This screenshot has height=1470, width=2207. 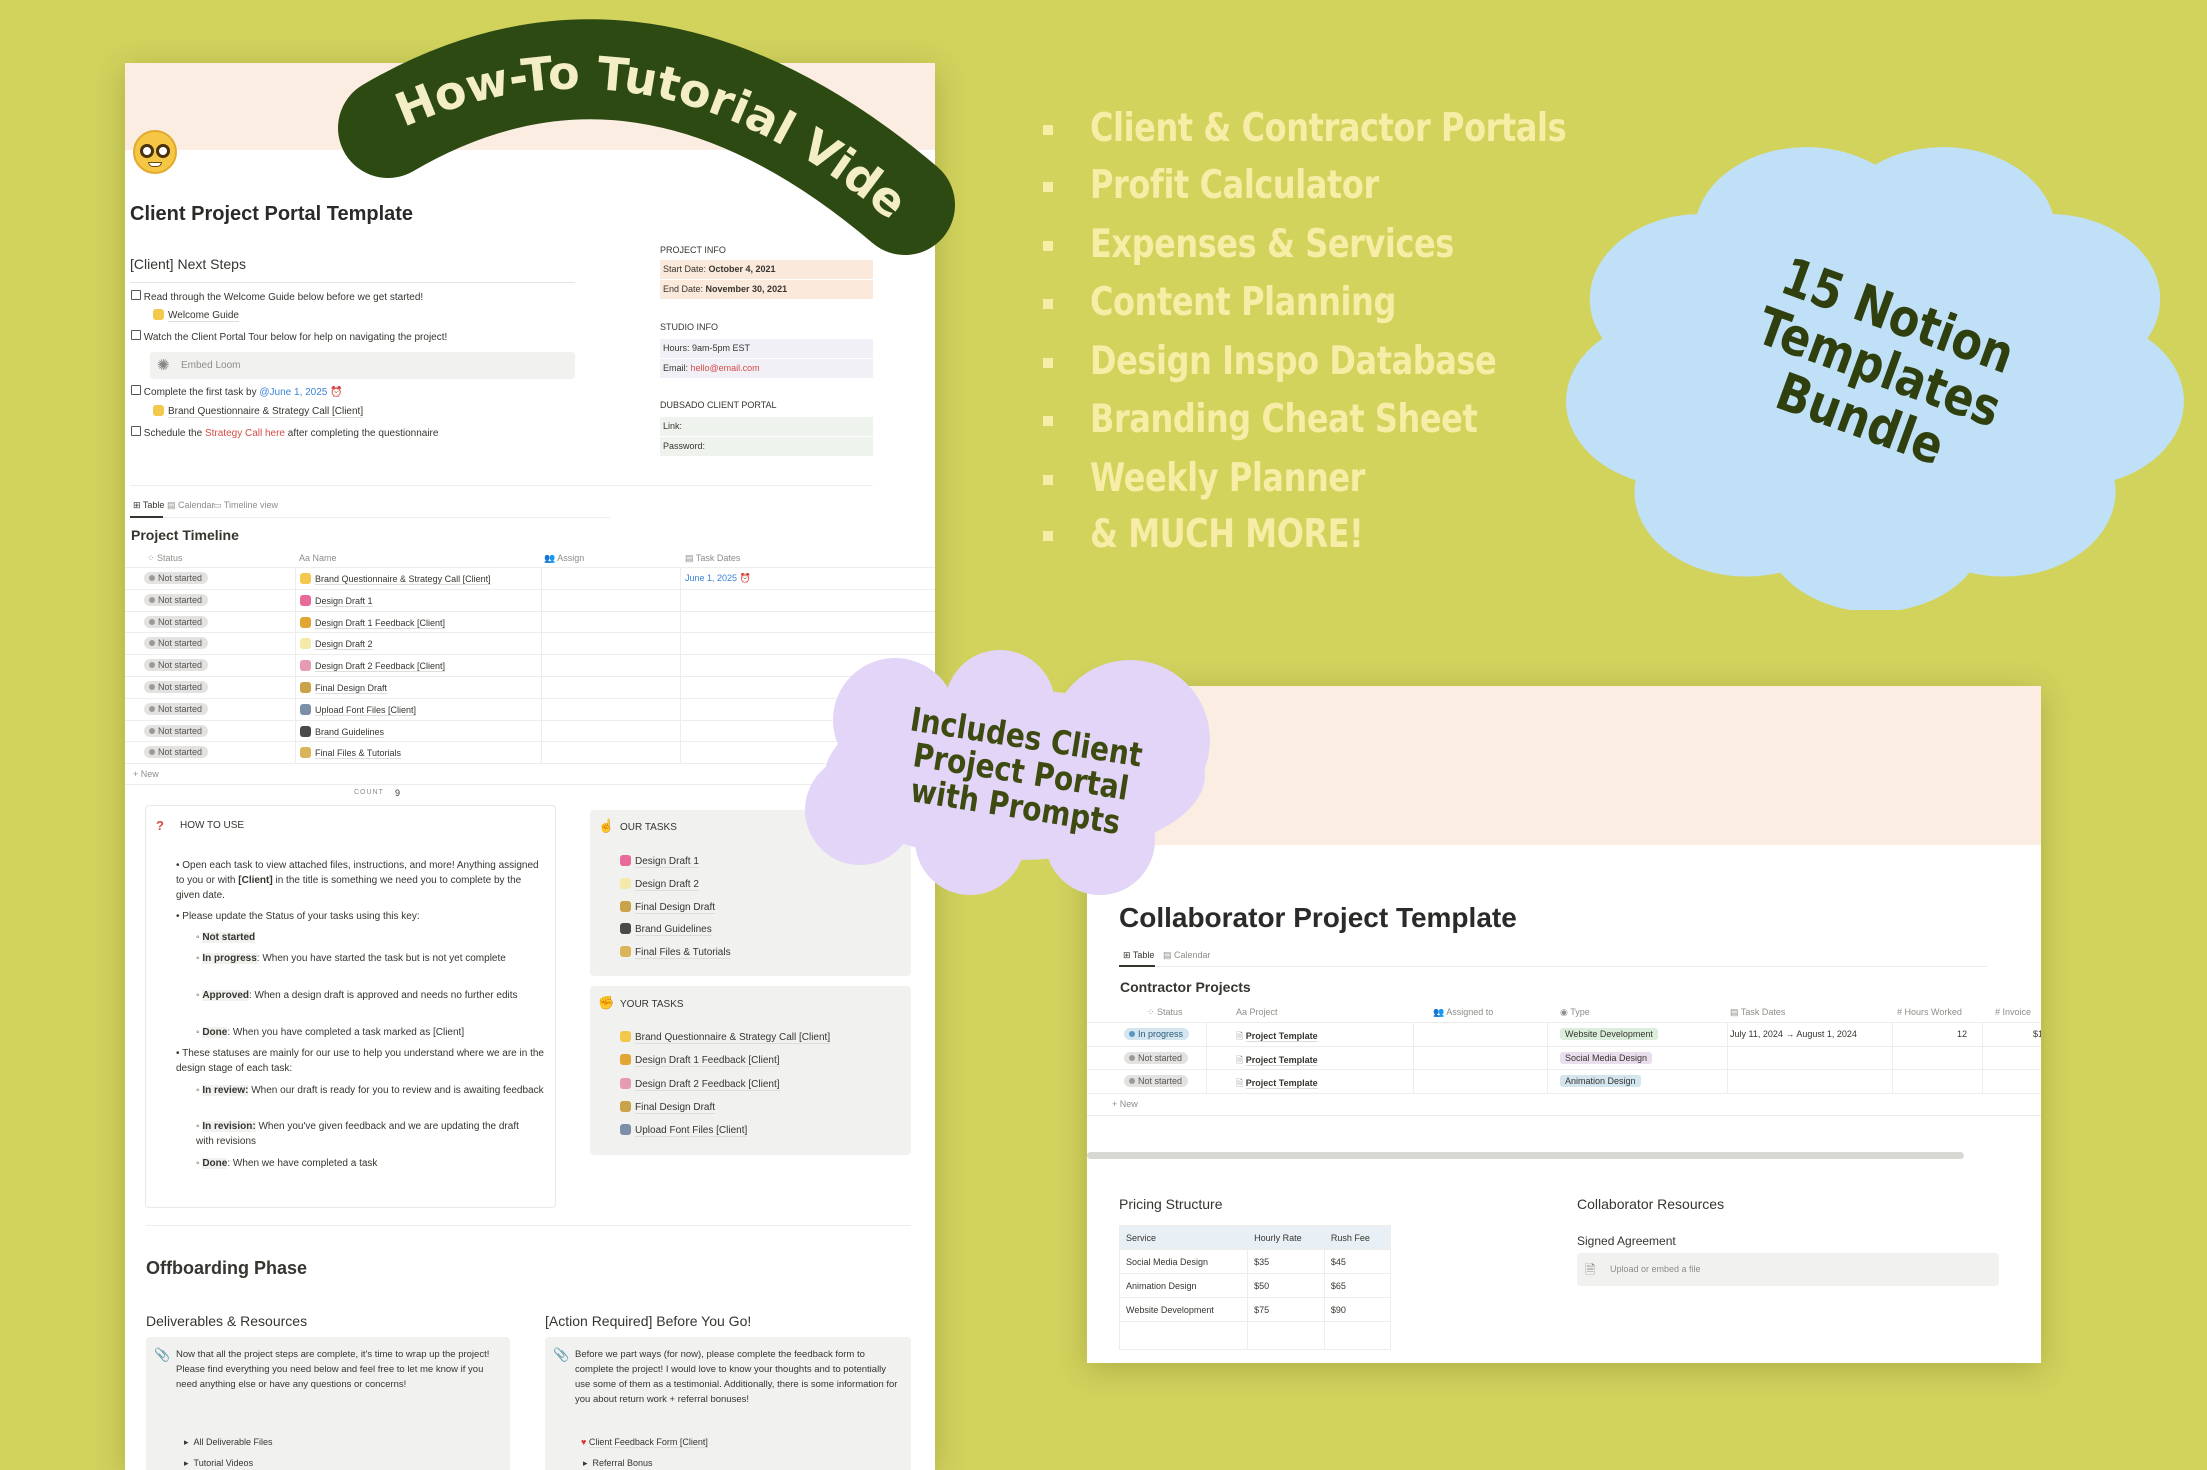 I want to click on tab-calendar: ▤ Calendar, so click(x=1187, y=955).